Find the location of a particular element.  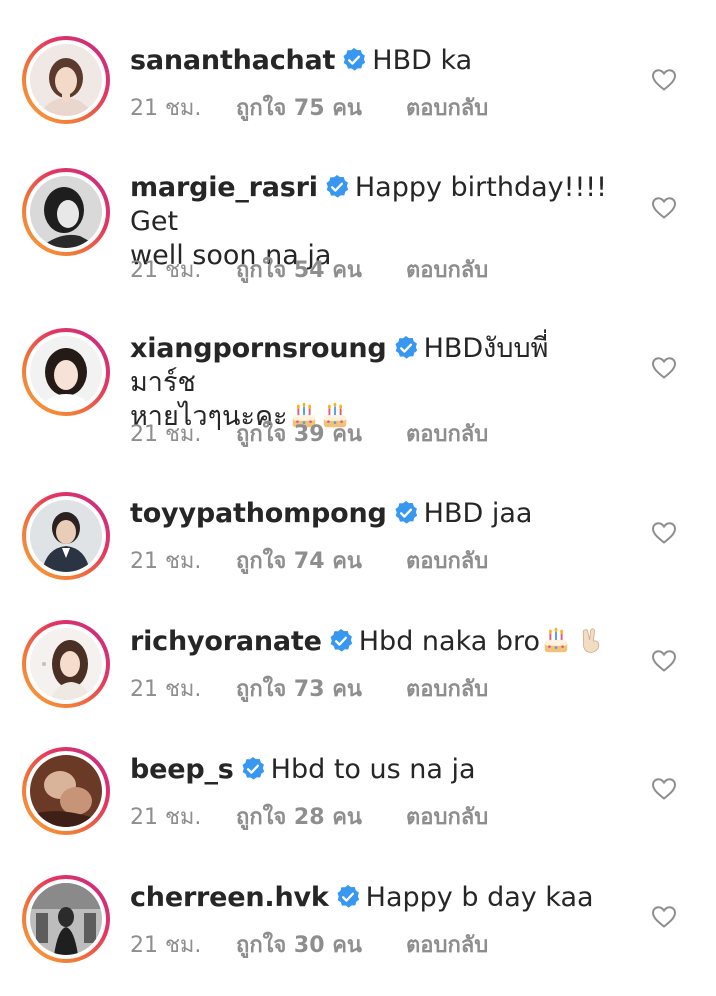

comment-text: Hbd naka bro is located at coordinates (449, 641).